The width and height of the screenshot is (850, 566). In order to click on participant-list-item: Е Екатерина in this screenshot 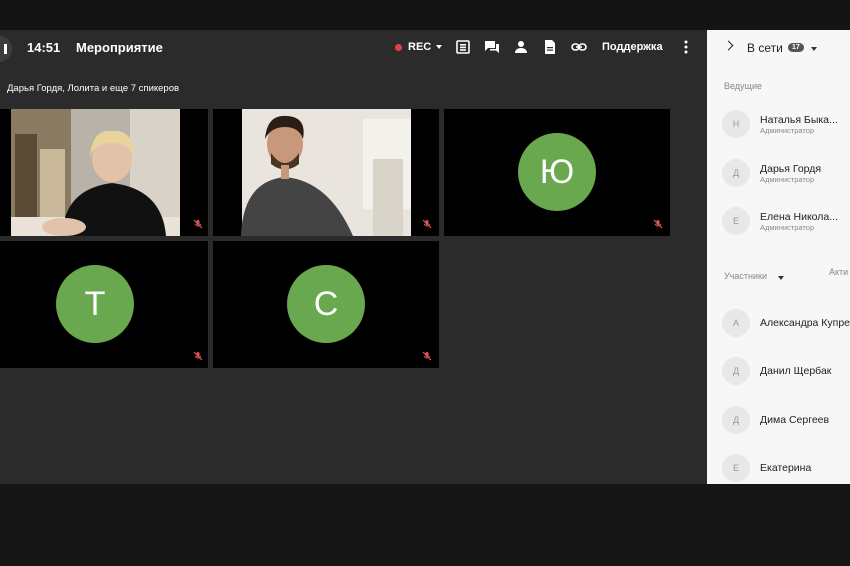, I will do `click(786, 469)`.